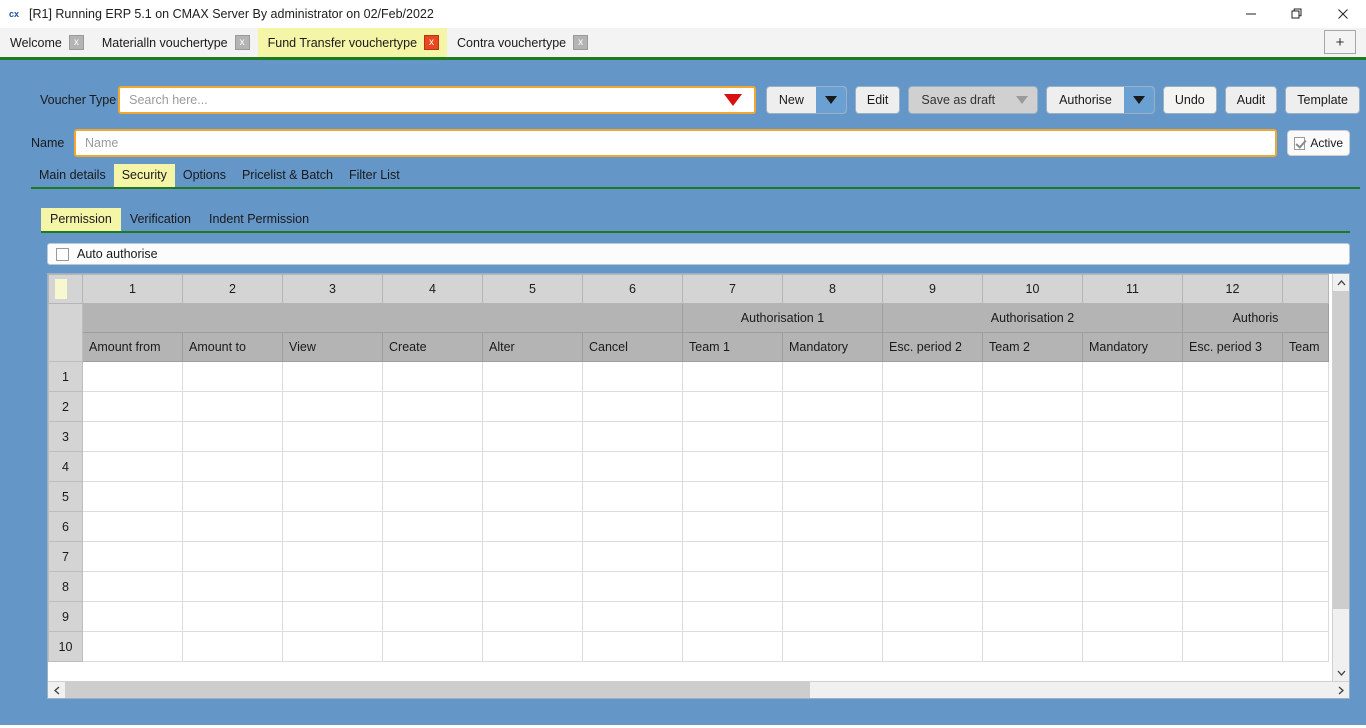  What do you see at coordinates (973, 100) in the screenshot?
I see `save-as-draft-button: Save as draft` at bounding box center [973, 100].